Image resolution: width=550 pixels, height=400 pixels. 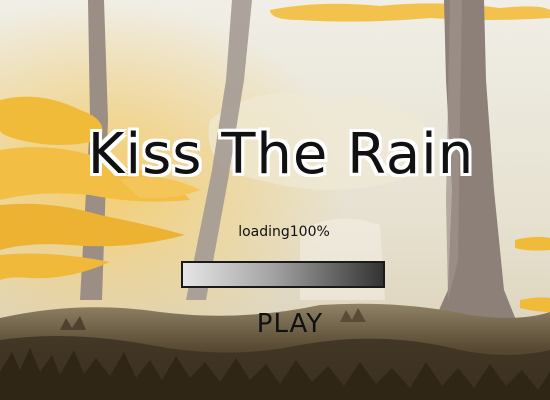 I want to click on loading-status-text: loading100%, so click(x=284, y=232).